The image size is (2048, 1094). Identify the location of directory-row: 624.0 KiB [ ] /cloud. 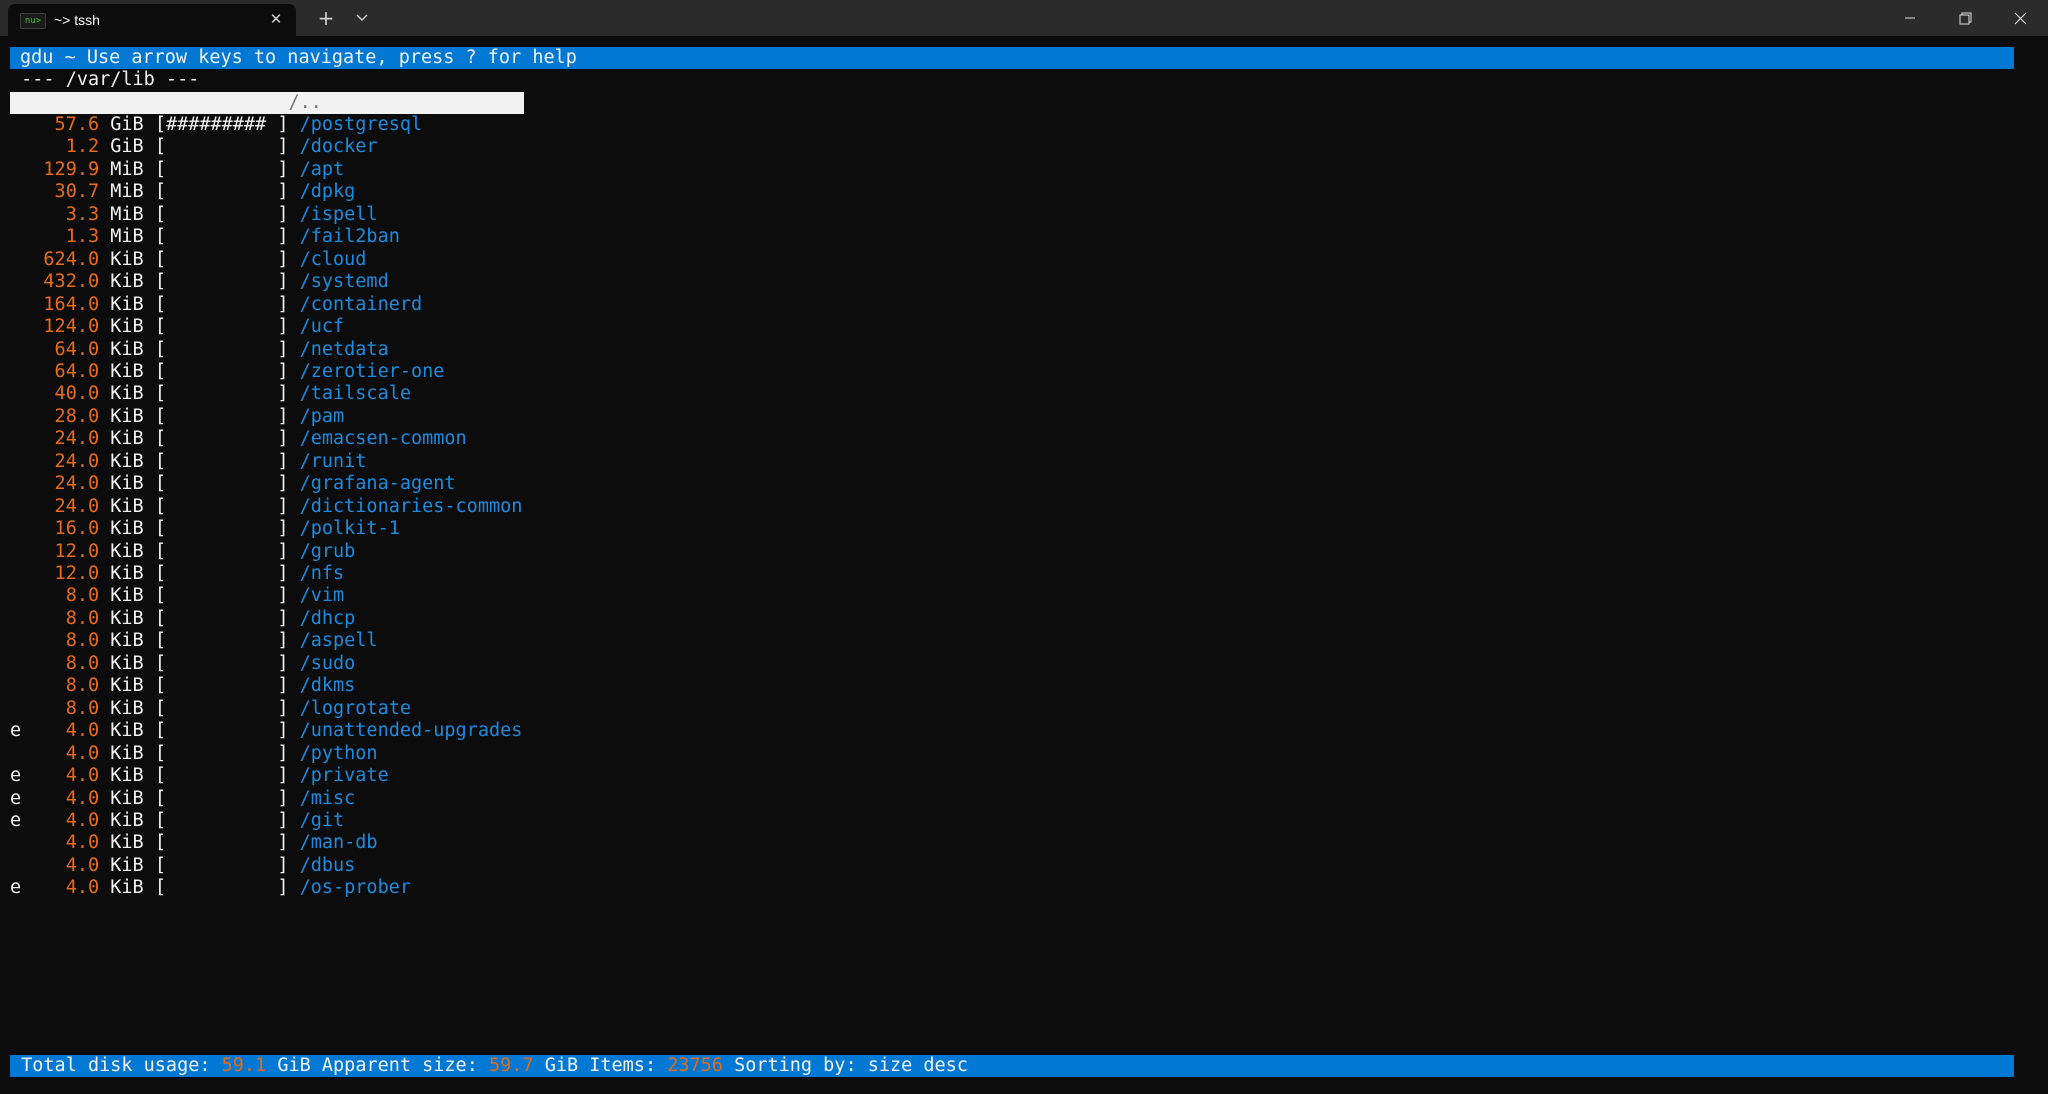
(188, 260).